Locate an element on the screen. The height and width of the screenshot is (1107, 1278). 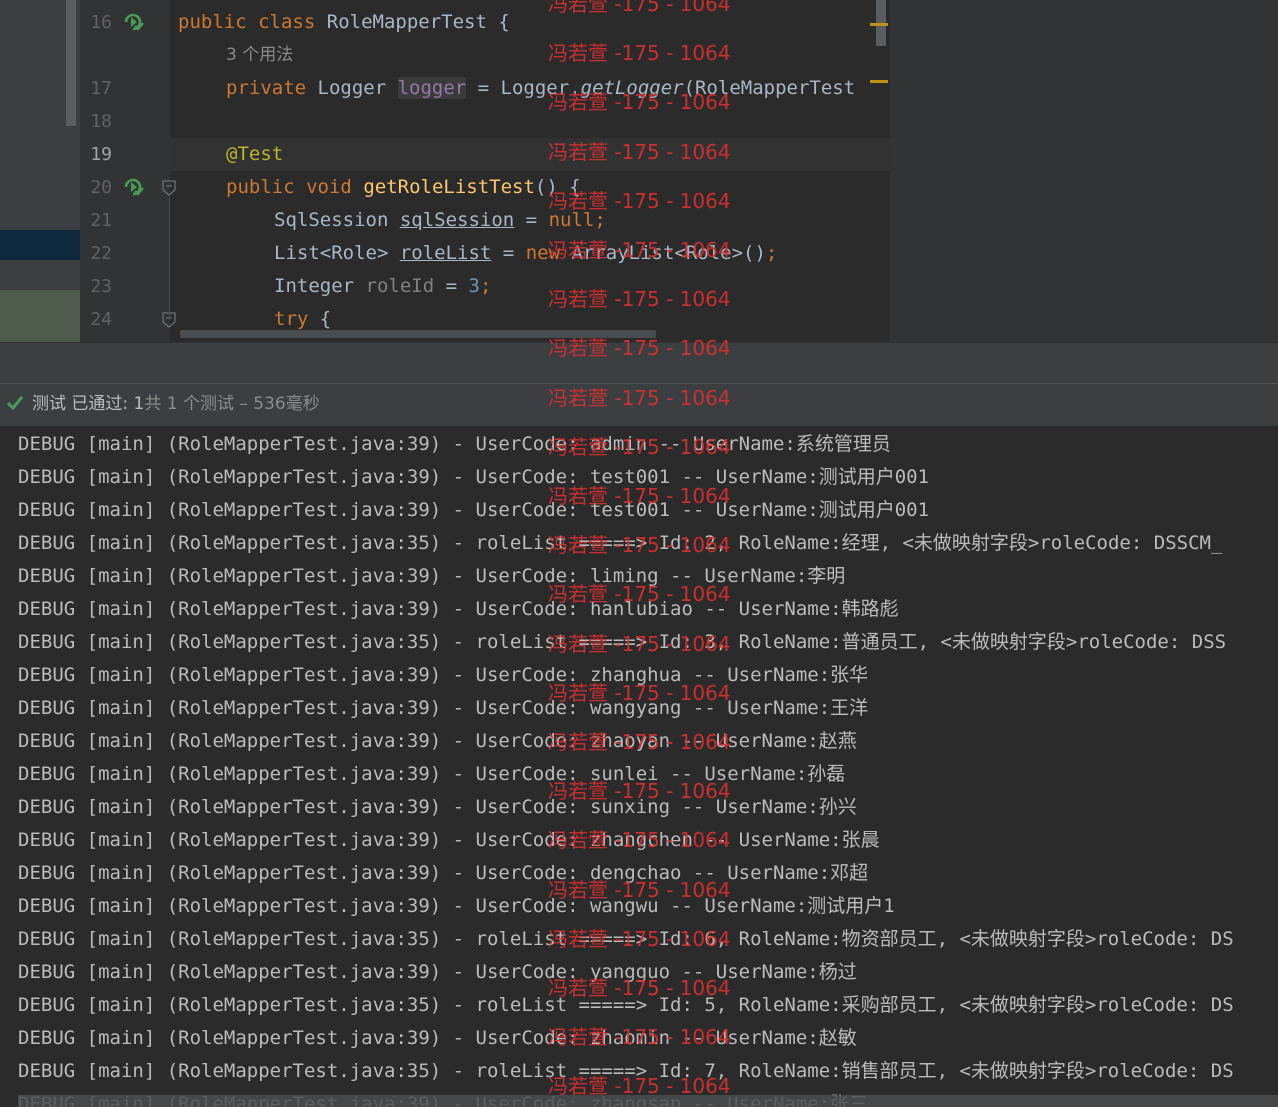
code-line: @Test is located at coordinates (255, 154).